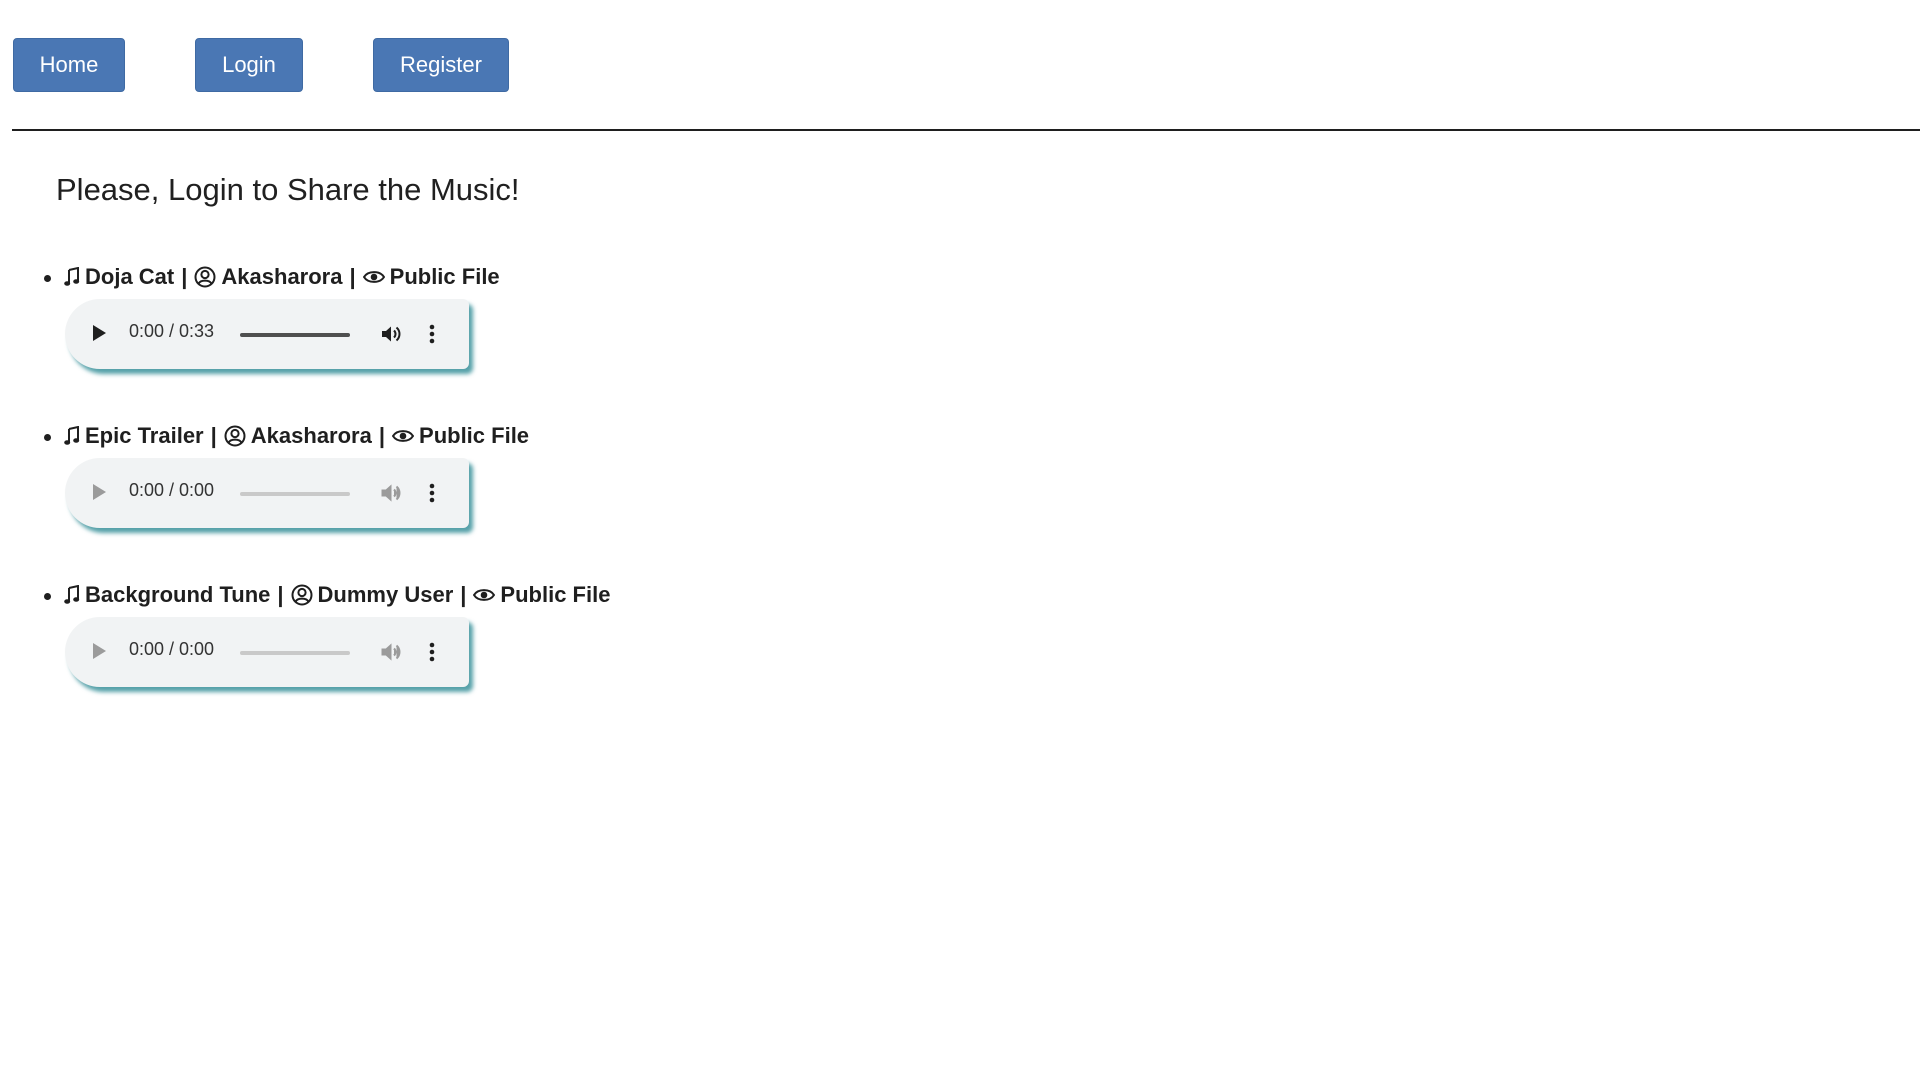 The image size is (1920, 1080). Describe the element at coordinates (441, 65) in the screenshot. I see `register-button: Register` at that location.